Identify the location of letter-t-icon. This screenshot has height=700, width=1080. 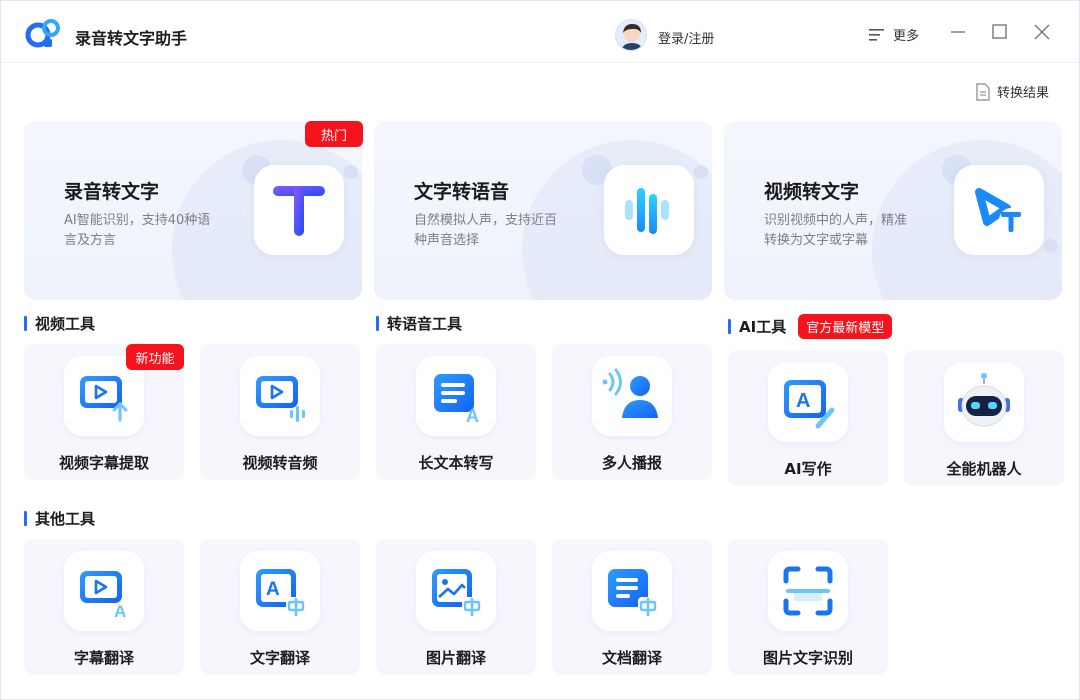
(299, 210).